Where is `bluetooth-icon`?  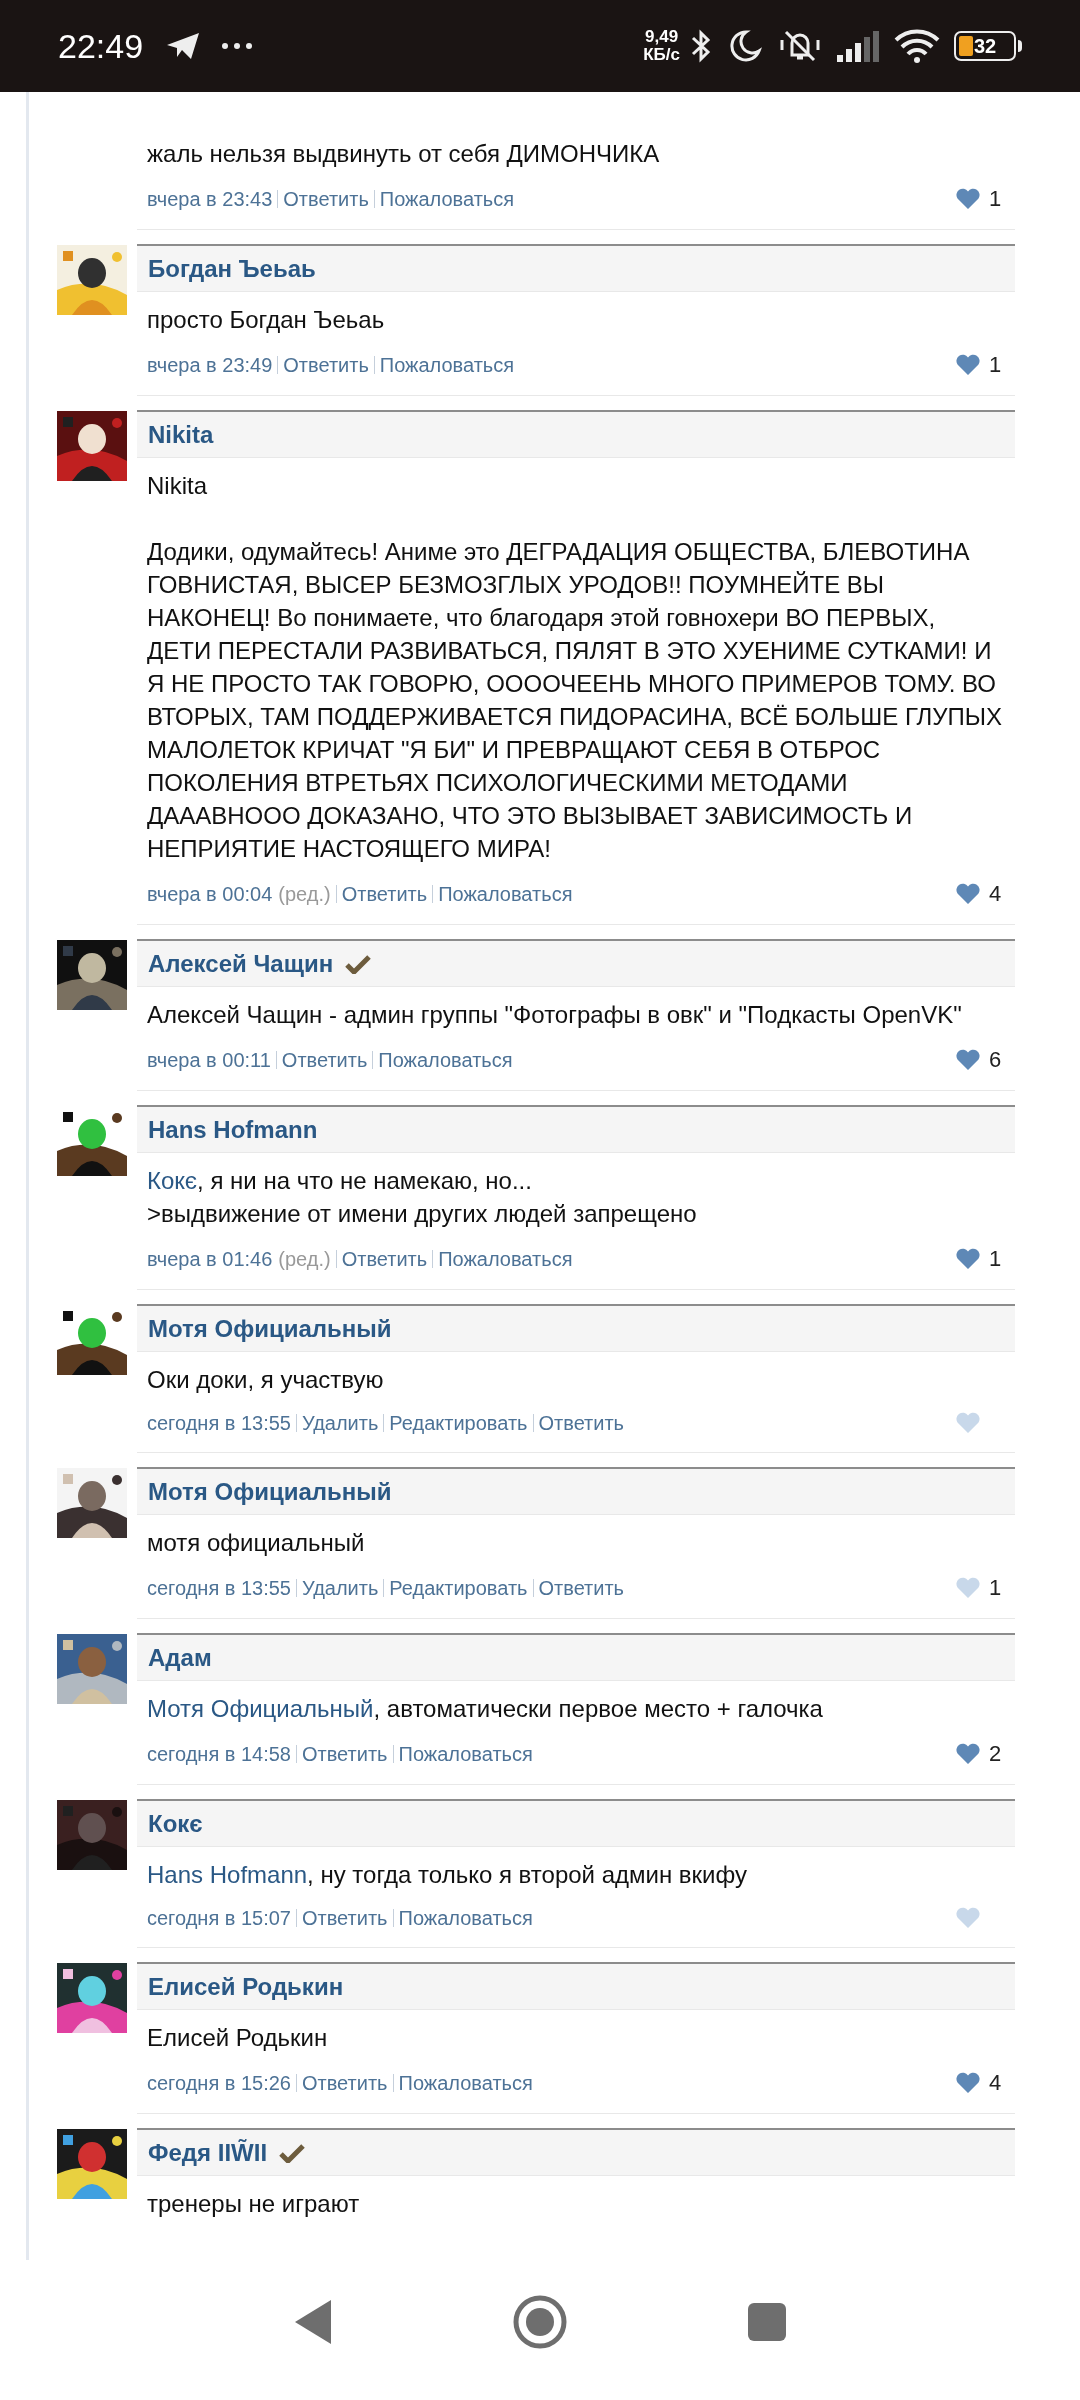 bluetooth-icon is located at coordinates (701, 46).